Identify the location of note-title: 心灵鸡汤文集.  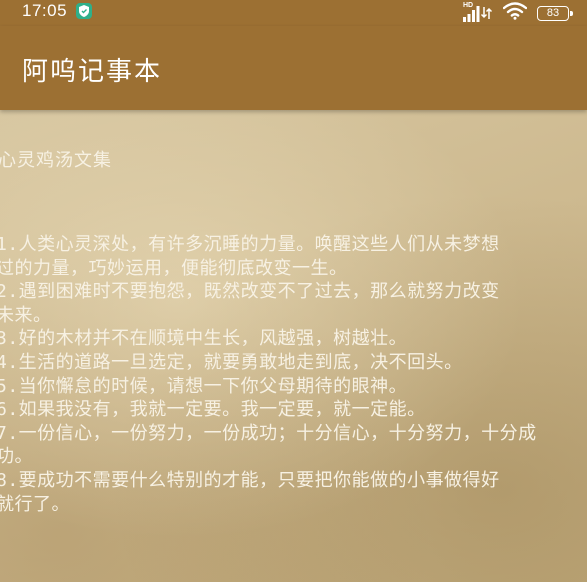
(56, 159).